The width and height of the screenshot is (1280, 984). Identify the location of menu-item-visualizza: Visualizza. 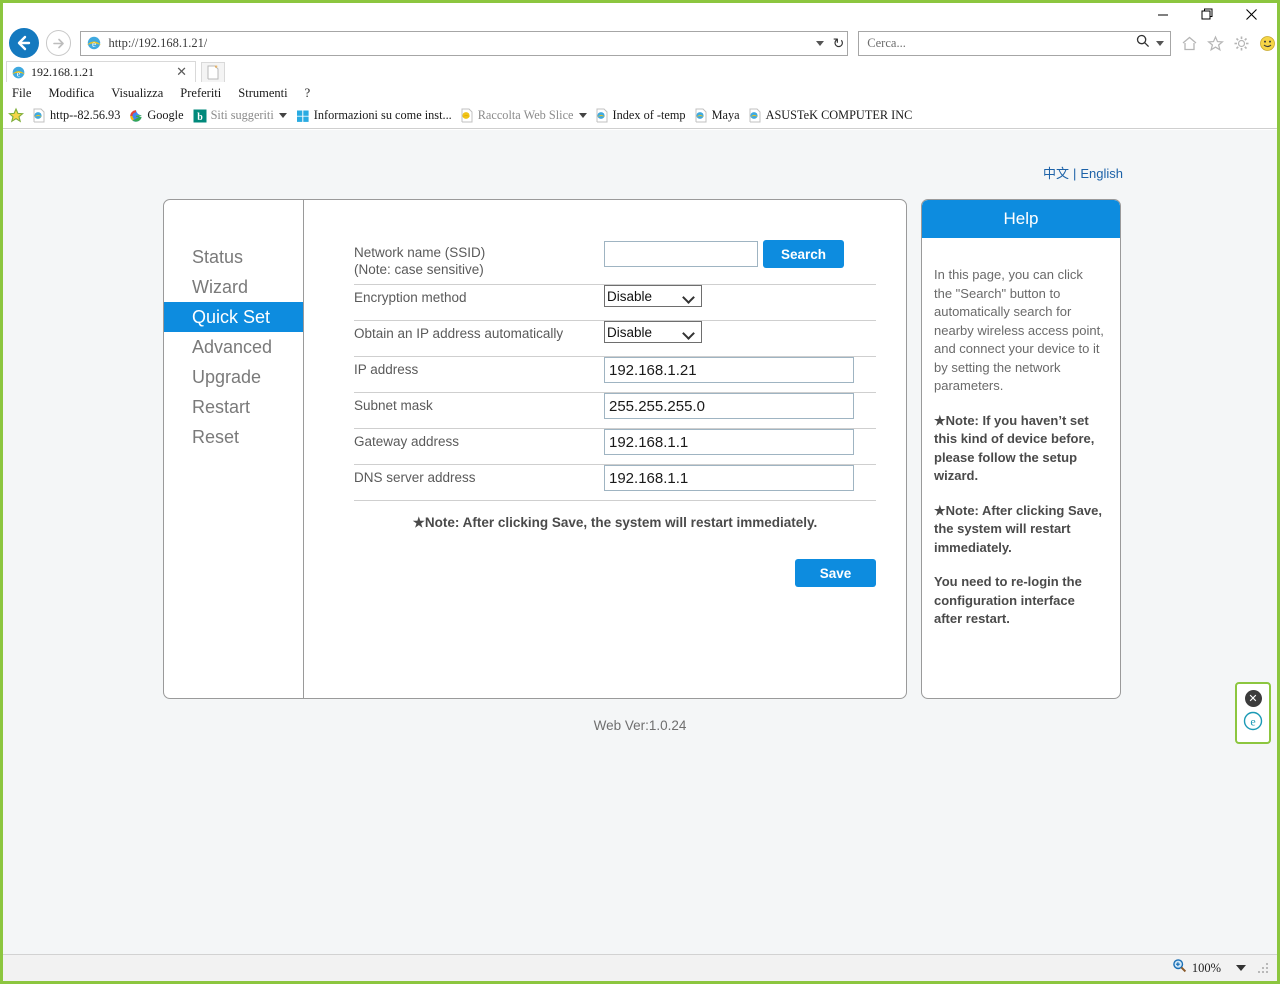
(137, 93).